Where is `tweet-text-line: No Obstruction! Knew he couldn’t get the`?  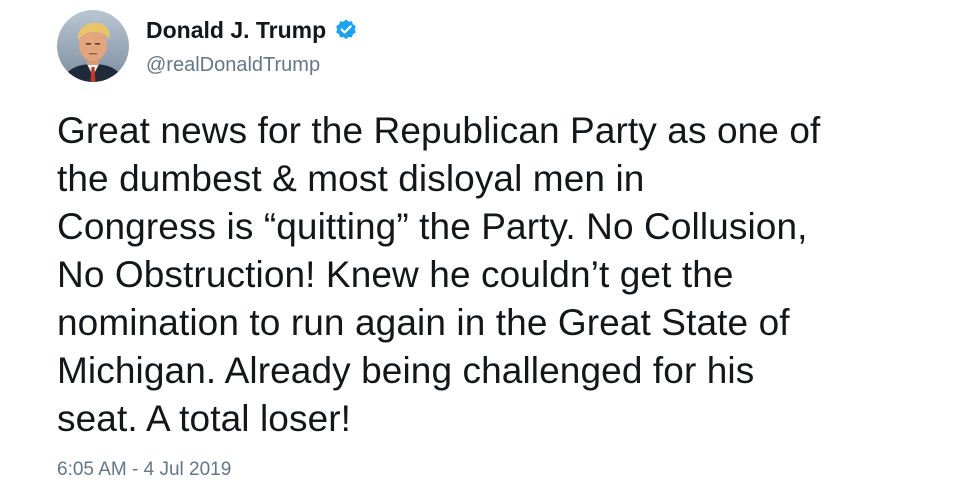
tweet-text-line: No Obstruction! Knew he couldn’t get the is located at coordinates (395, 274).